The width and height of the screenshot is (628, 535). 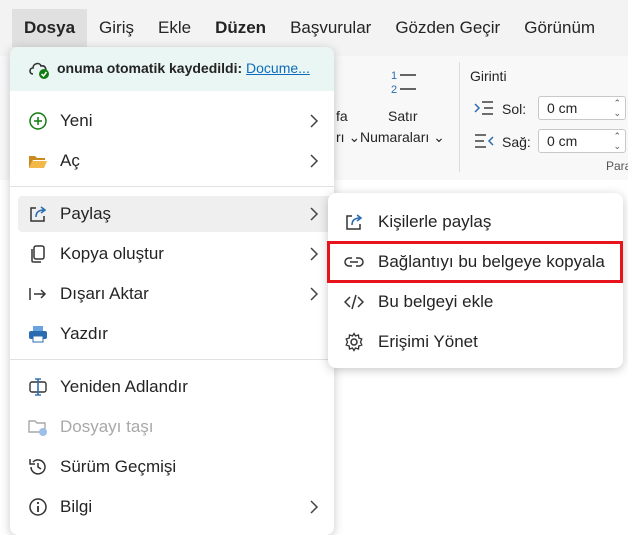 What do you see at coordinates (354, 342) in the screenshot?
I see `gear-icon` at bounding box center [354, 342].